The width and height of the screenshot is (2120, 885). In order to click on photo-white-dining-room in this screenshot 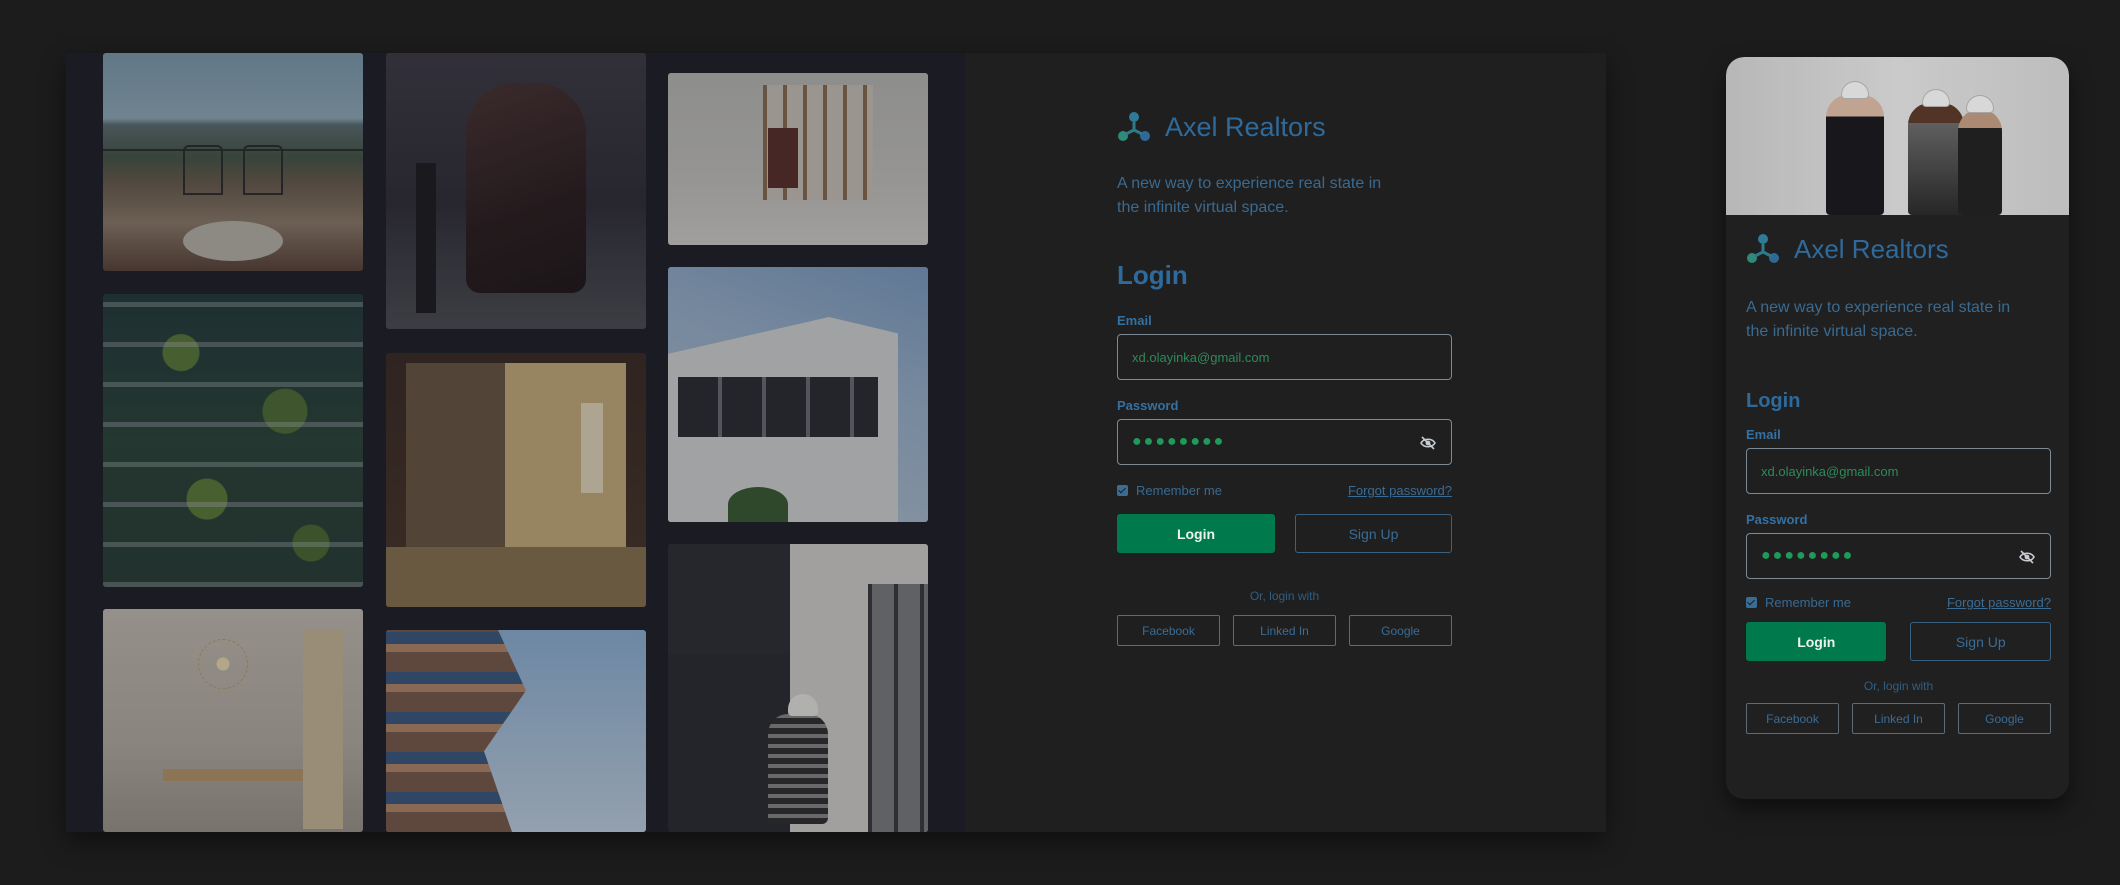, I will do `click(233, 720)`.